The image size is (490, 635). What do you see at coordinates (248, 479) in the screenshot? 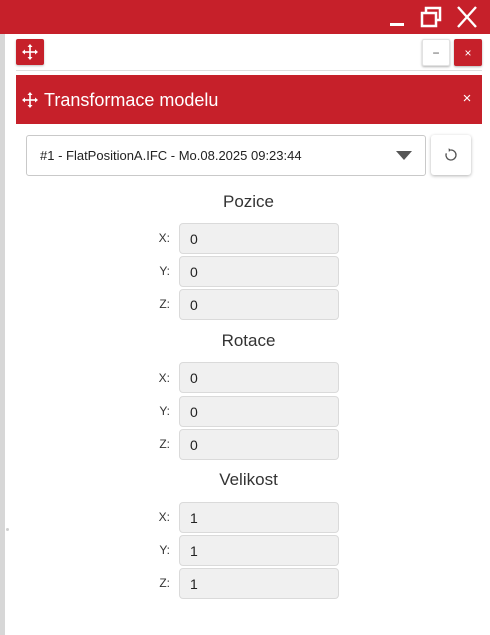
I see `section-title-scale: Velikost` at bounding box center [248, 479].